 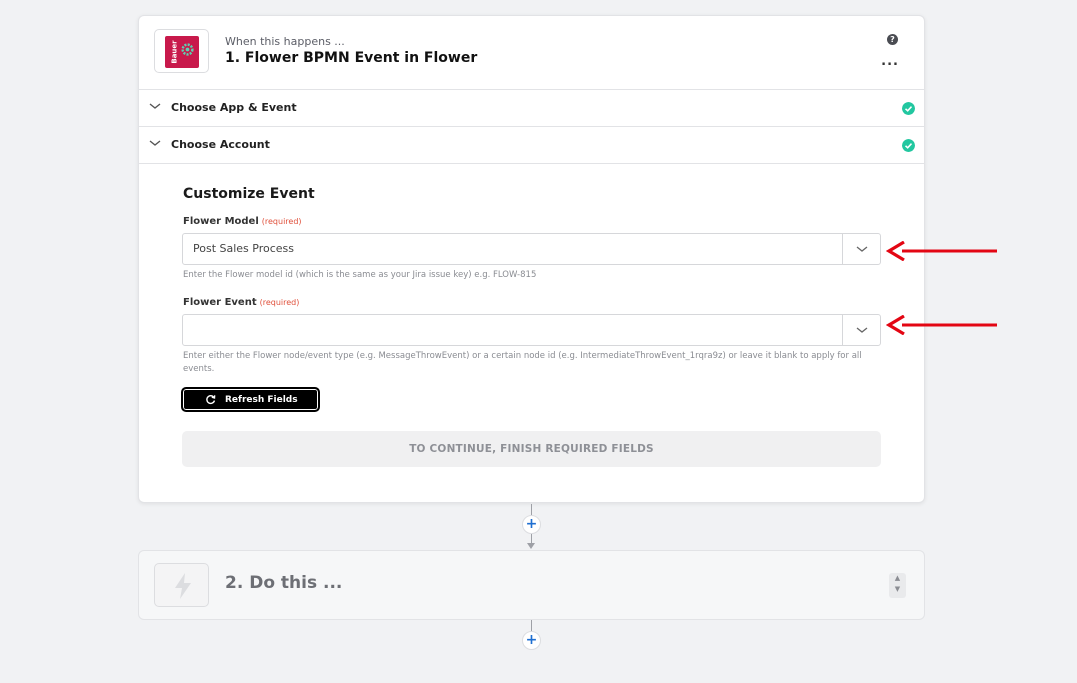 I want to click on action-app-icon, so click(x=181, y=585).